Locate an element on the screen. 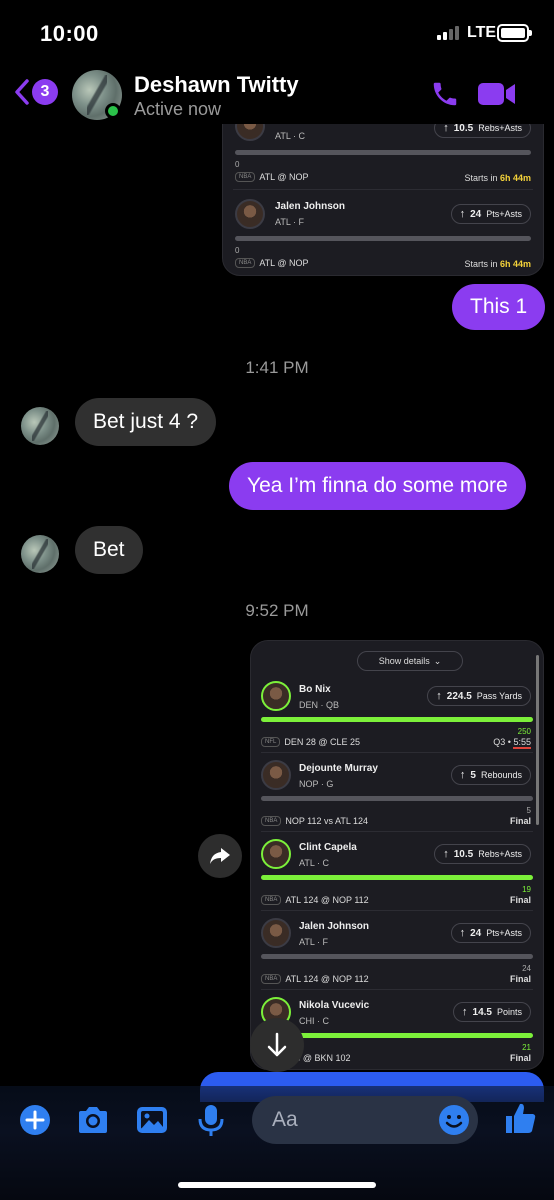 The image size is (554, 1200). home-indicator is located at coordinates (277, 1185).